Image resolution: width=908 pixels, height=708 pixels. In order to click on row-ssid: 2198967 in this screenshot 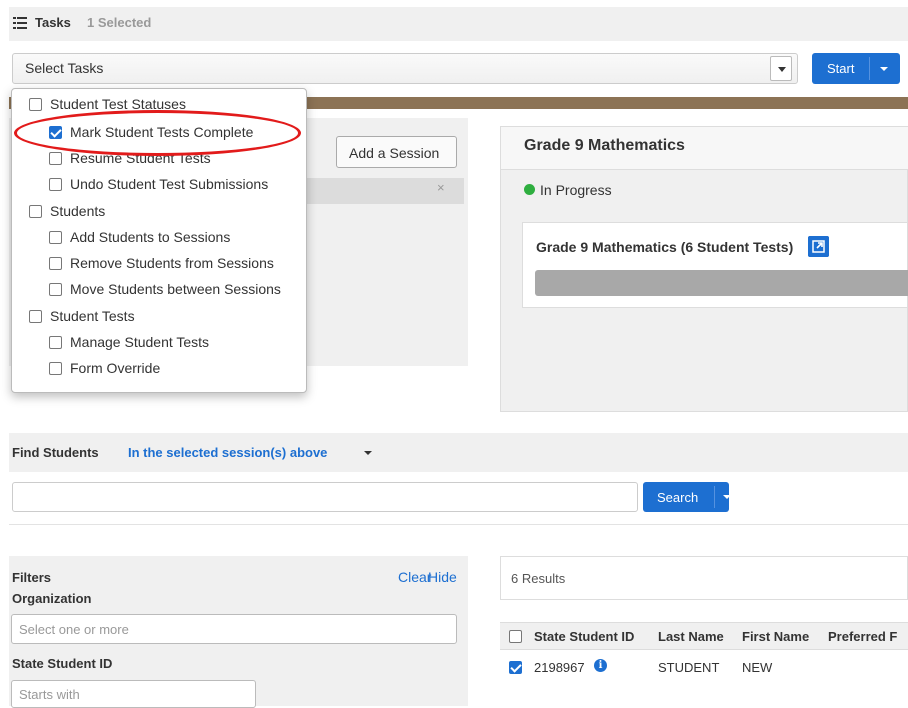, I will do `click(559, 667)`.